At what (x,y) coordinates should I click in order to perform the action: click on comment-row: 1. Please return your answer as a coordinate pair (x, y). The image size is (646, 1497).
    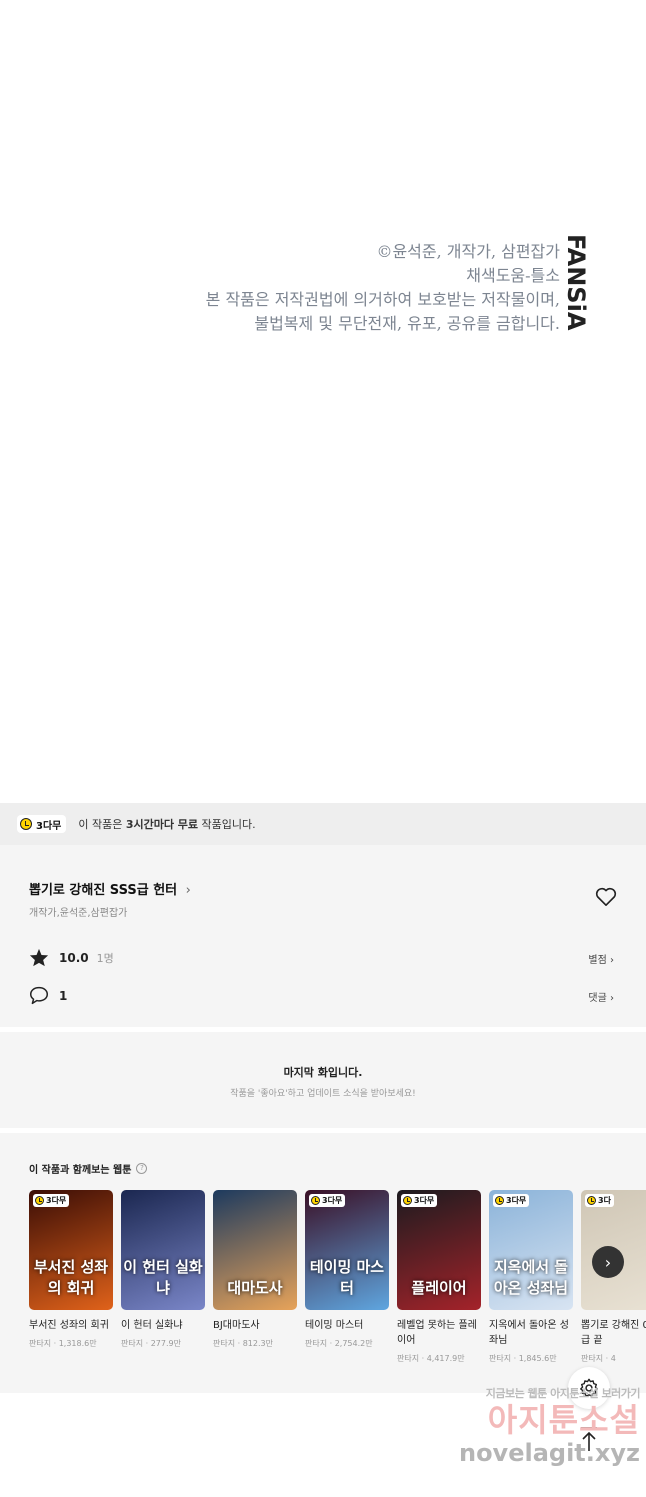
    Looking at the image, I should click on (48, 995).